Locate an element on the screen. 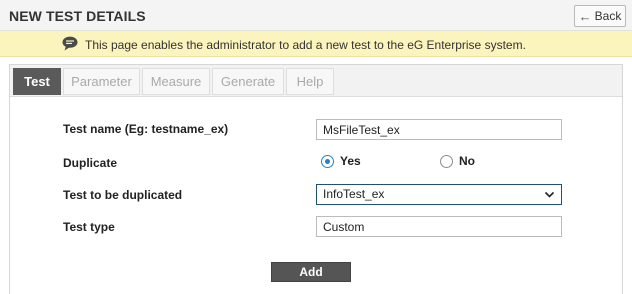  duplicate-yes-radio is located at coordinates (327, 161).